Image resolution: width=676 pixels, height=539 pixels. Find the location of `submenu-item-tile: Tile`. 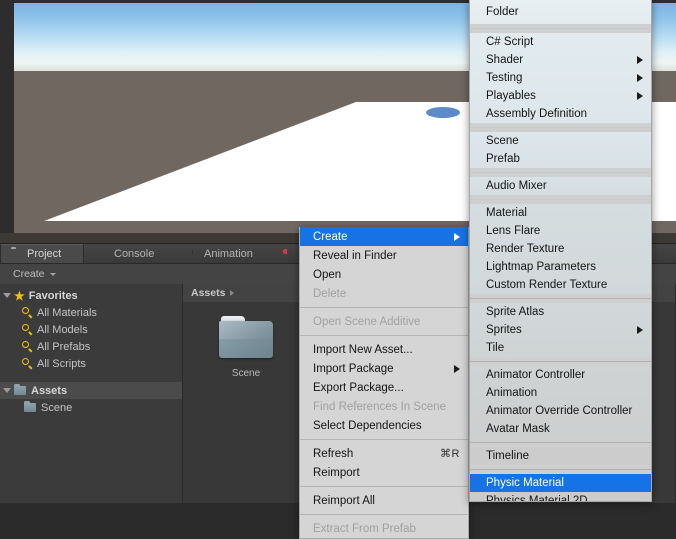

submenu-item-tile: Tile is located at coordinates (560, 348).